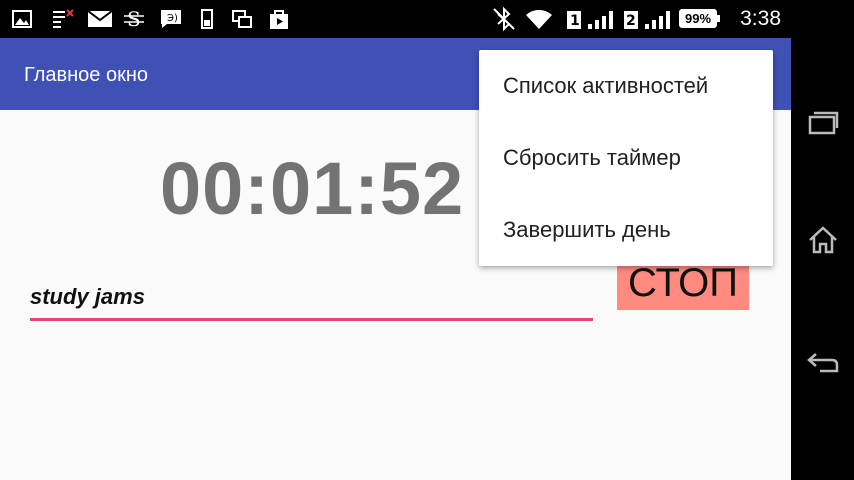 The height and width of the screenshot is (480, 854). I want to click on recent-apps-button, so click(822, 122).